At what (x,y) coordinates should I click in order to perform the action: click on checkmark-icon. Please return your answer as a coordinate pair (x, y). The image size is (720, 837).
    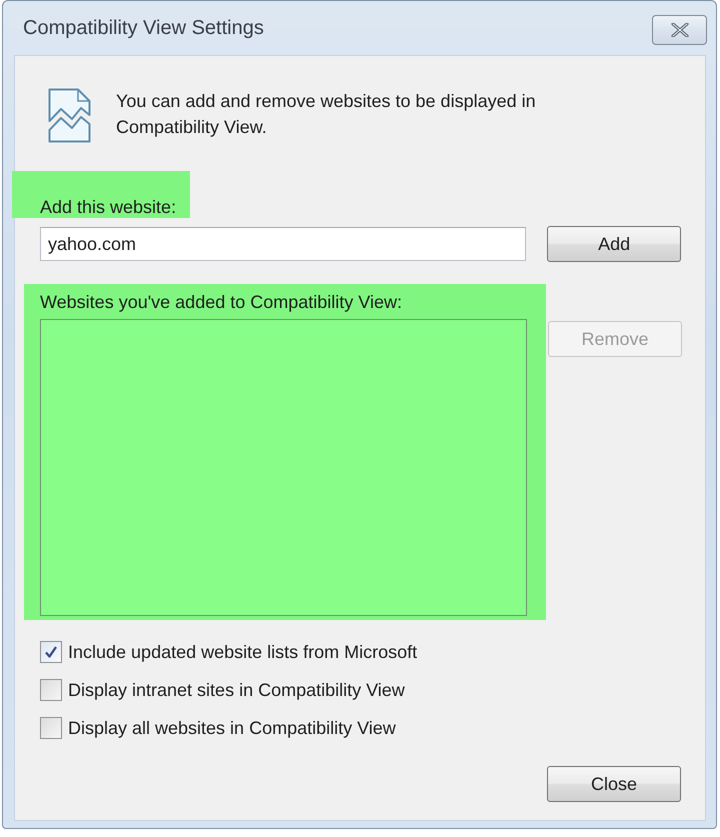
    Looking at the image, I should click on (51, 652).